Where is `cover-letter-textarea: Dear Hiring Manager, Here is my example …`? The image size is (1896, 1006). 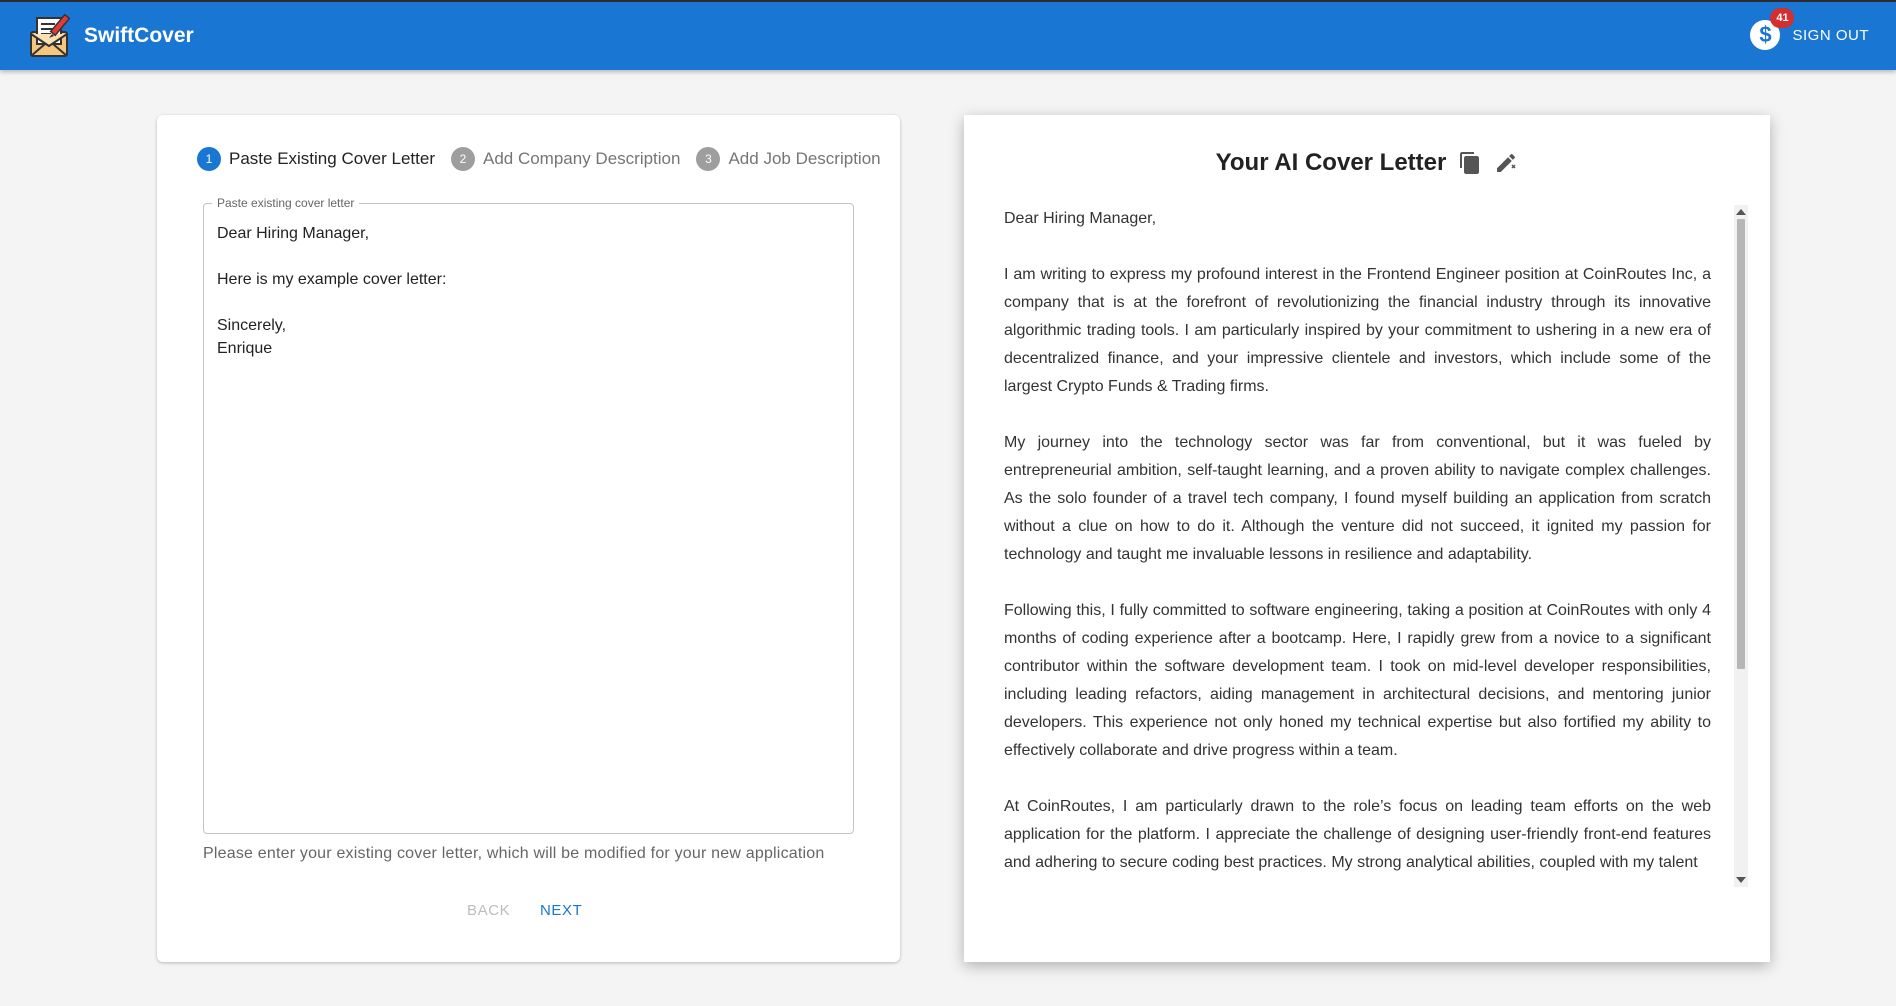 cover-letter-textarea: Dear Hiring Manager, Here is my example … is located at coordinates (528, 291).